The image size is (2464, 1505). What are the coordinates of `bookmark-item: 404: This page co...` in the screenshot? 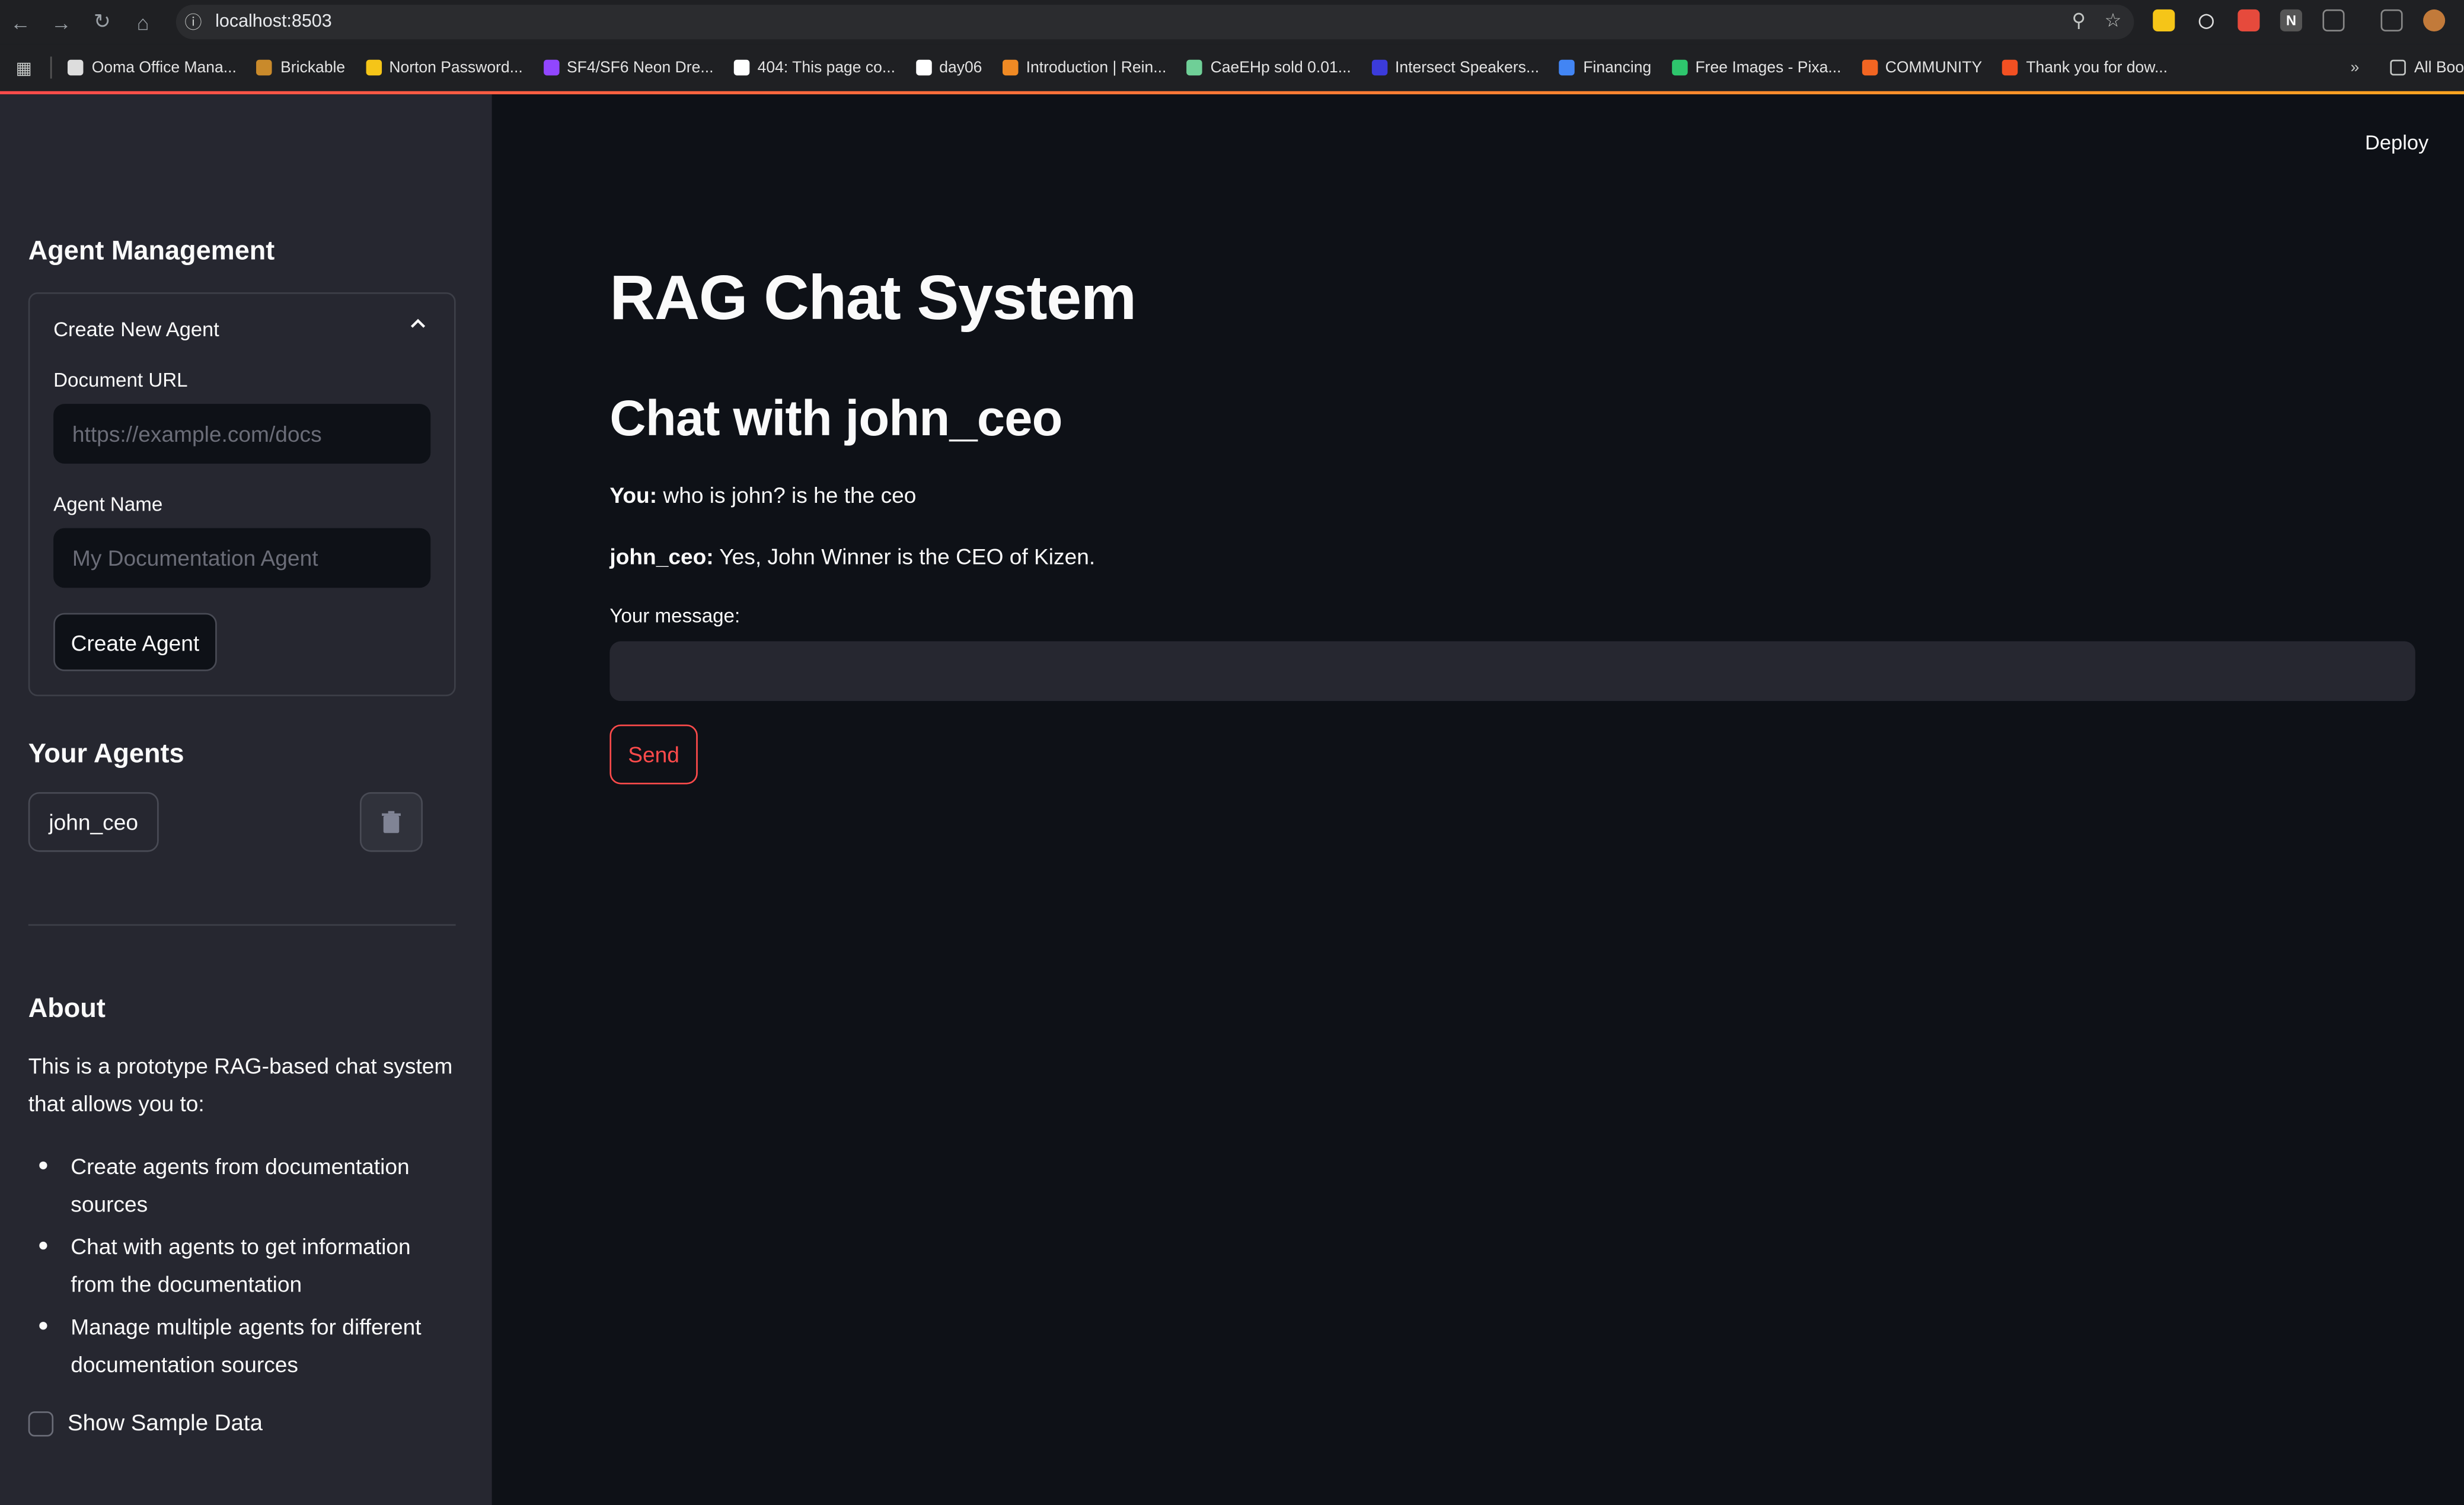 It's located at (814, 67).